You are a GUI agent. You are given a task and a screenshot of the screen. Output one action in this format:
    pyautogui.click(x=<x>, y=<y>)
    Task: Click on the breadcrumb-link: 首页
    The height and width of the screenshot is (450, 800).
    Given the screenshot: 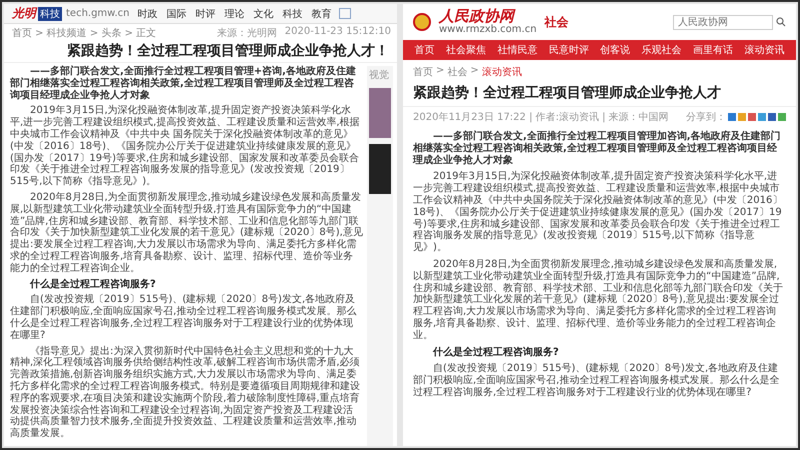 What is the action you would take?
    pyautogui.click(x=423, y=72)
    